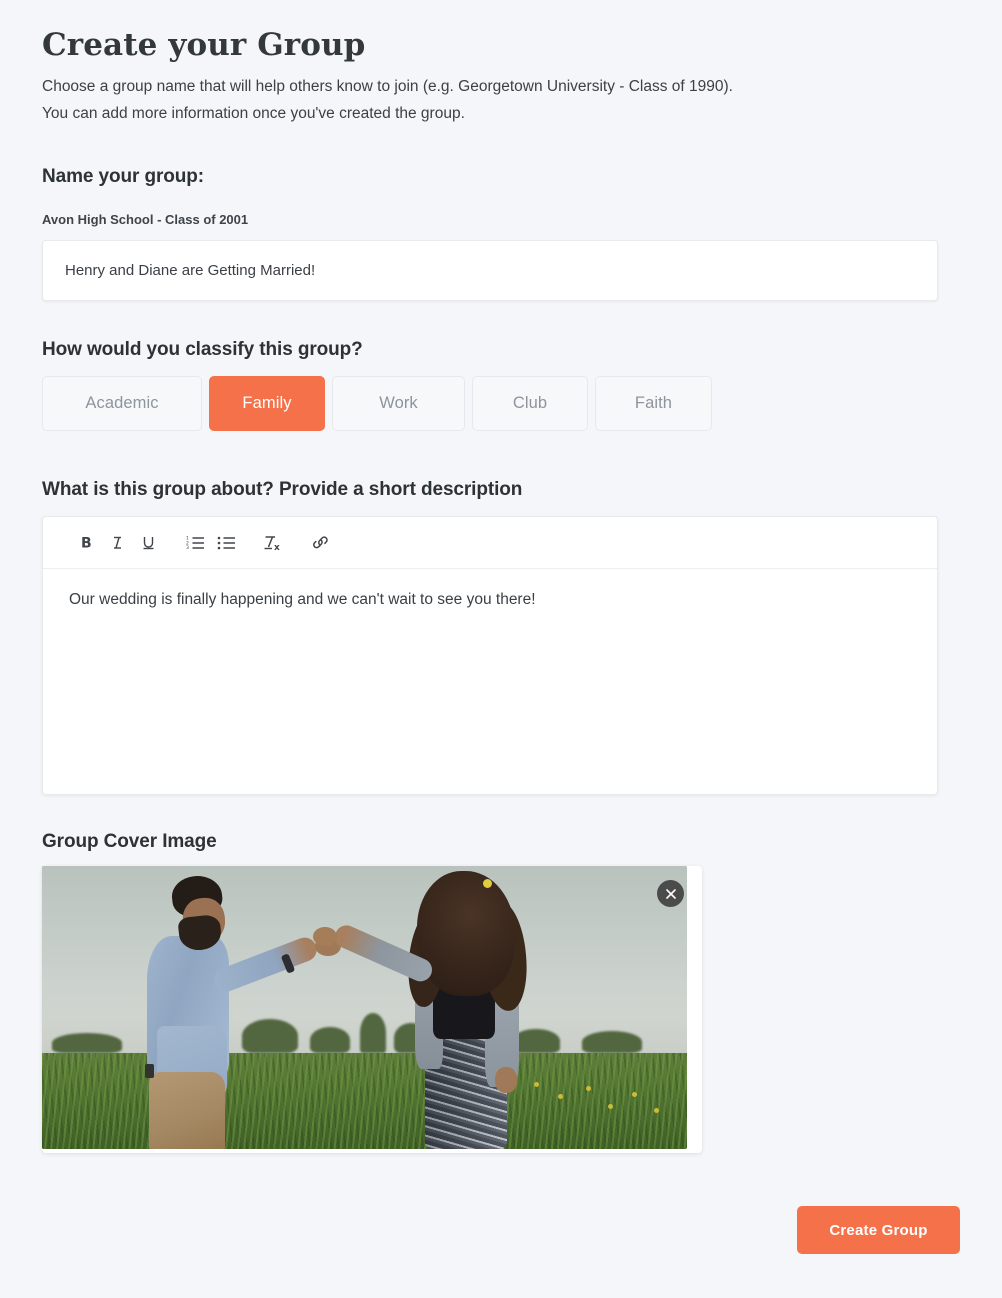 The height and width of the screenshot is (1298, 1002). What do you see at coordinates (466, 933) in the screenshot?
I see `photo-person-right-hair` at bounding box center [466, 933].